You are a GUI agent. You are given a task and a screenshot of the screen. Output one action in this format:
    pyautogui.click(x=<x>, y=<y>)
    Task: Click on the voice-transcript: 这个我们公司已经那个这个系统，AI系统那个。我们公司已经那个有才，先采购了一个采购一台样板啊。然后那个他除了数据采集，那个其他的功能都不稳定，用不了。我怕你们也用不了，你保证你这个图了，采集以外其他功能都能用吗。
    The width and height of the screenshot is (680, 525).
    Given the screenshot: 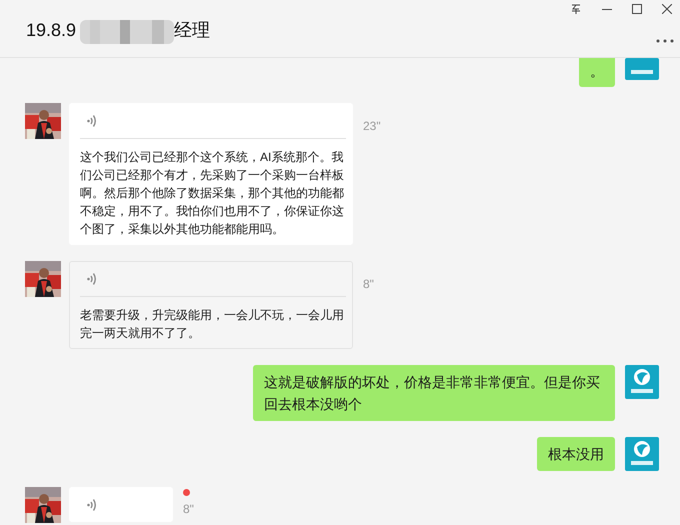 What is the action you would take?
    pyautogui.click(x=213, y=191)
    